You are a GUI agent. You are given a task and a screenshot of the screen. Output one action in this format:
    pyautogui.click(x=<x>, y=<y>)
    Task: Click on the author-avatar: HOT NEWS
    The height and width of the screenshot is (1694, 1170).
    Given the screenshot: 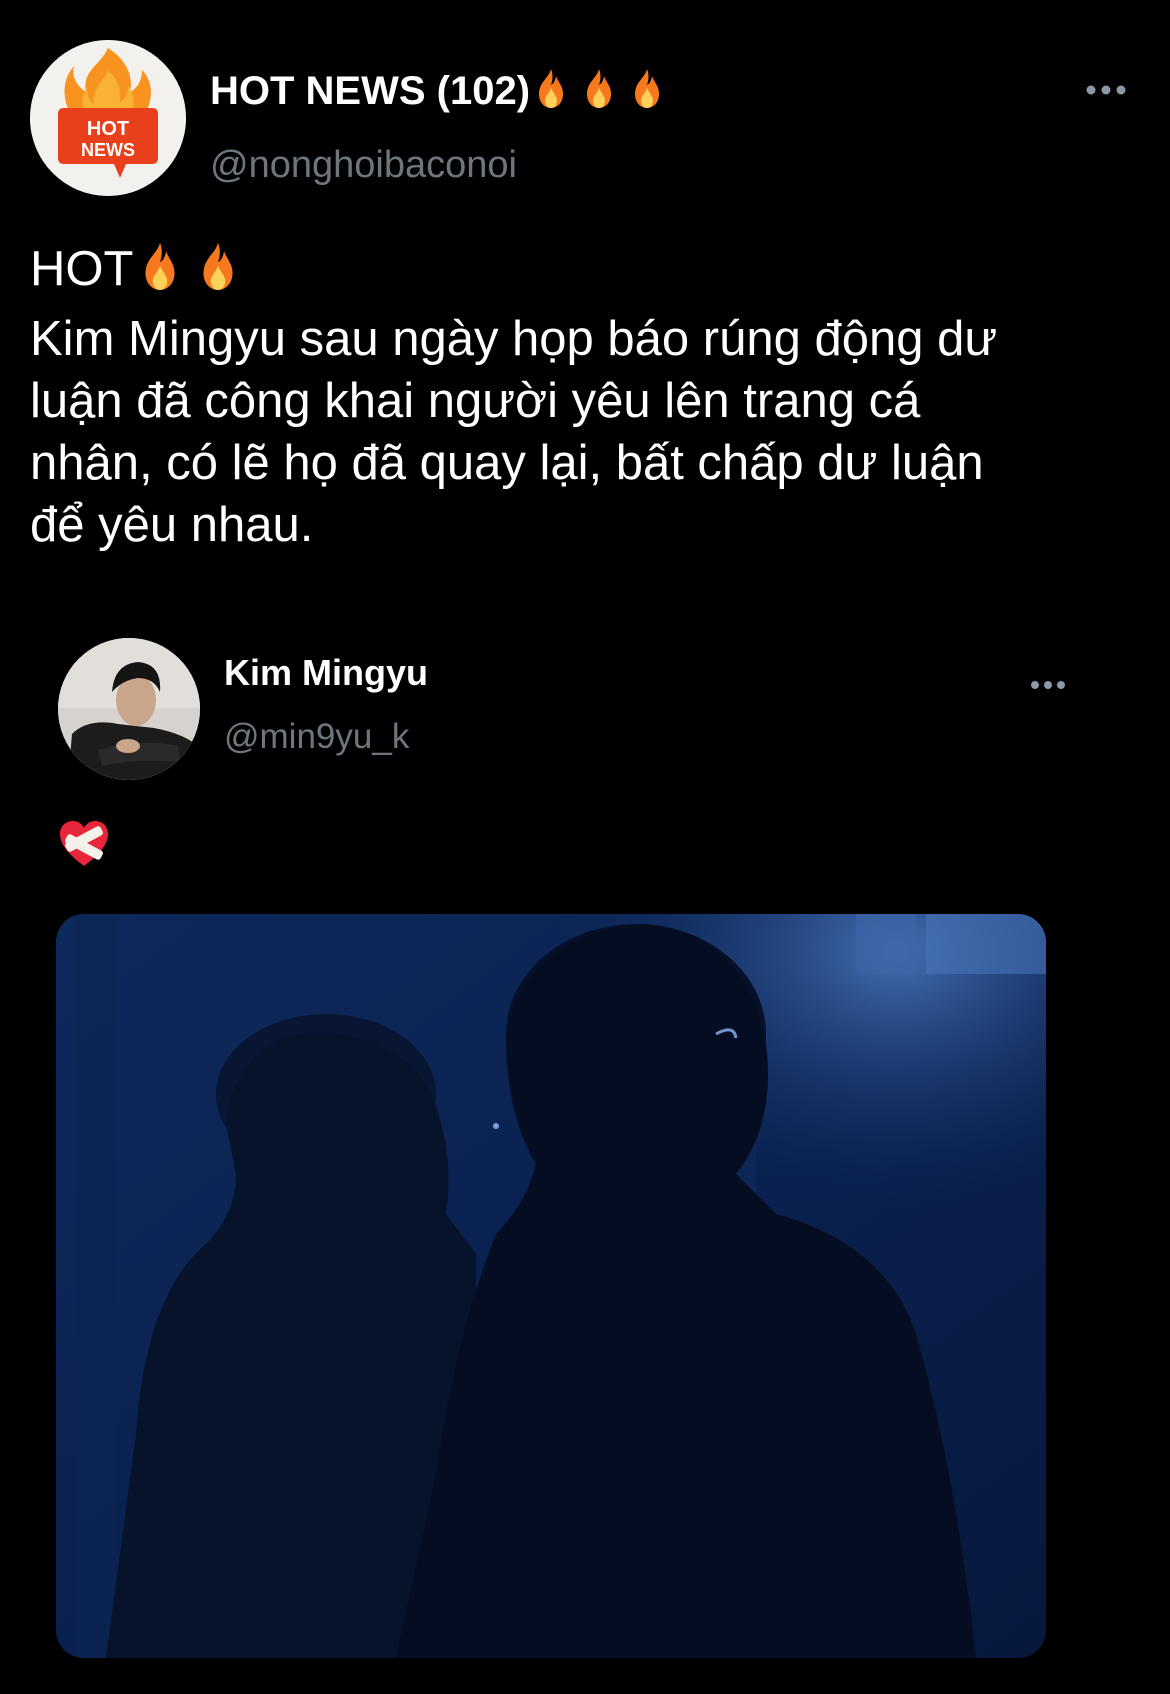 What is the action you would take?
    pyautogui.click(x=108, y=118)
    